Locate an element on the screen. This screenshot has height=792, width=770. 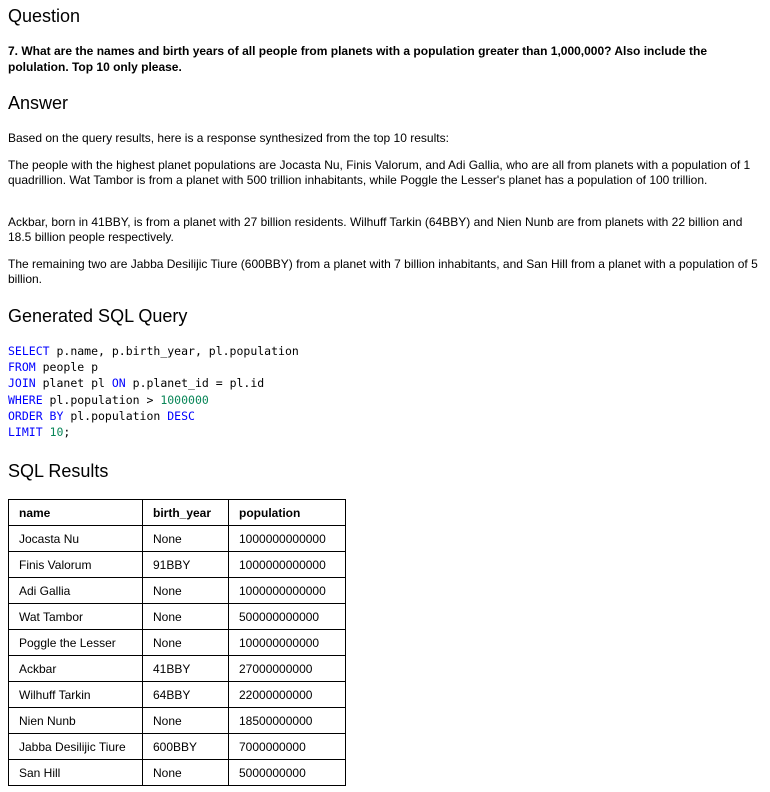
sql-text: people p is located at coordinates (67, 367).